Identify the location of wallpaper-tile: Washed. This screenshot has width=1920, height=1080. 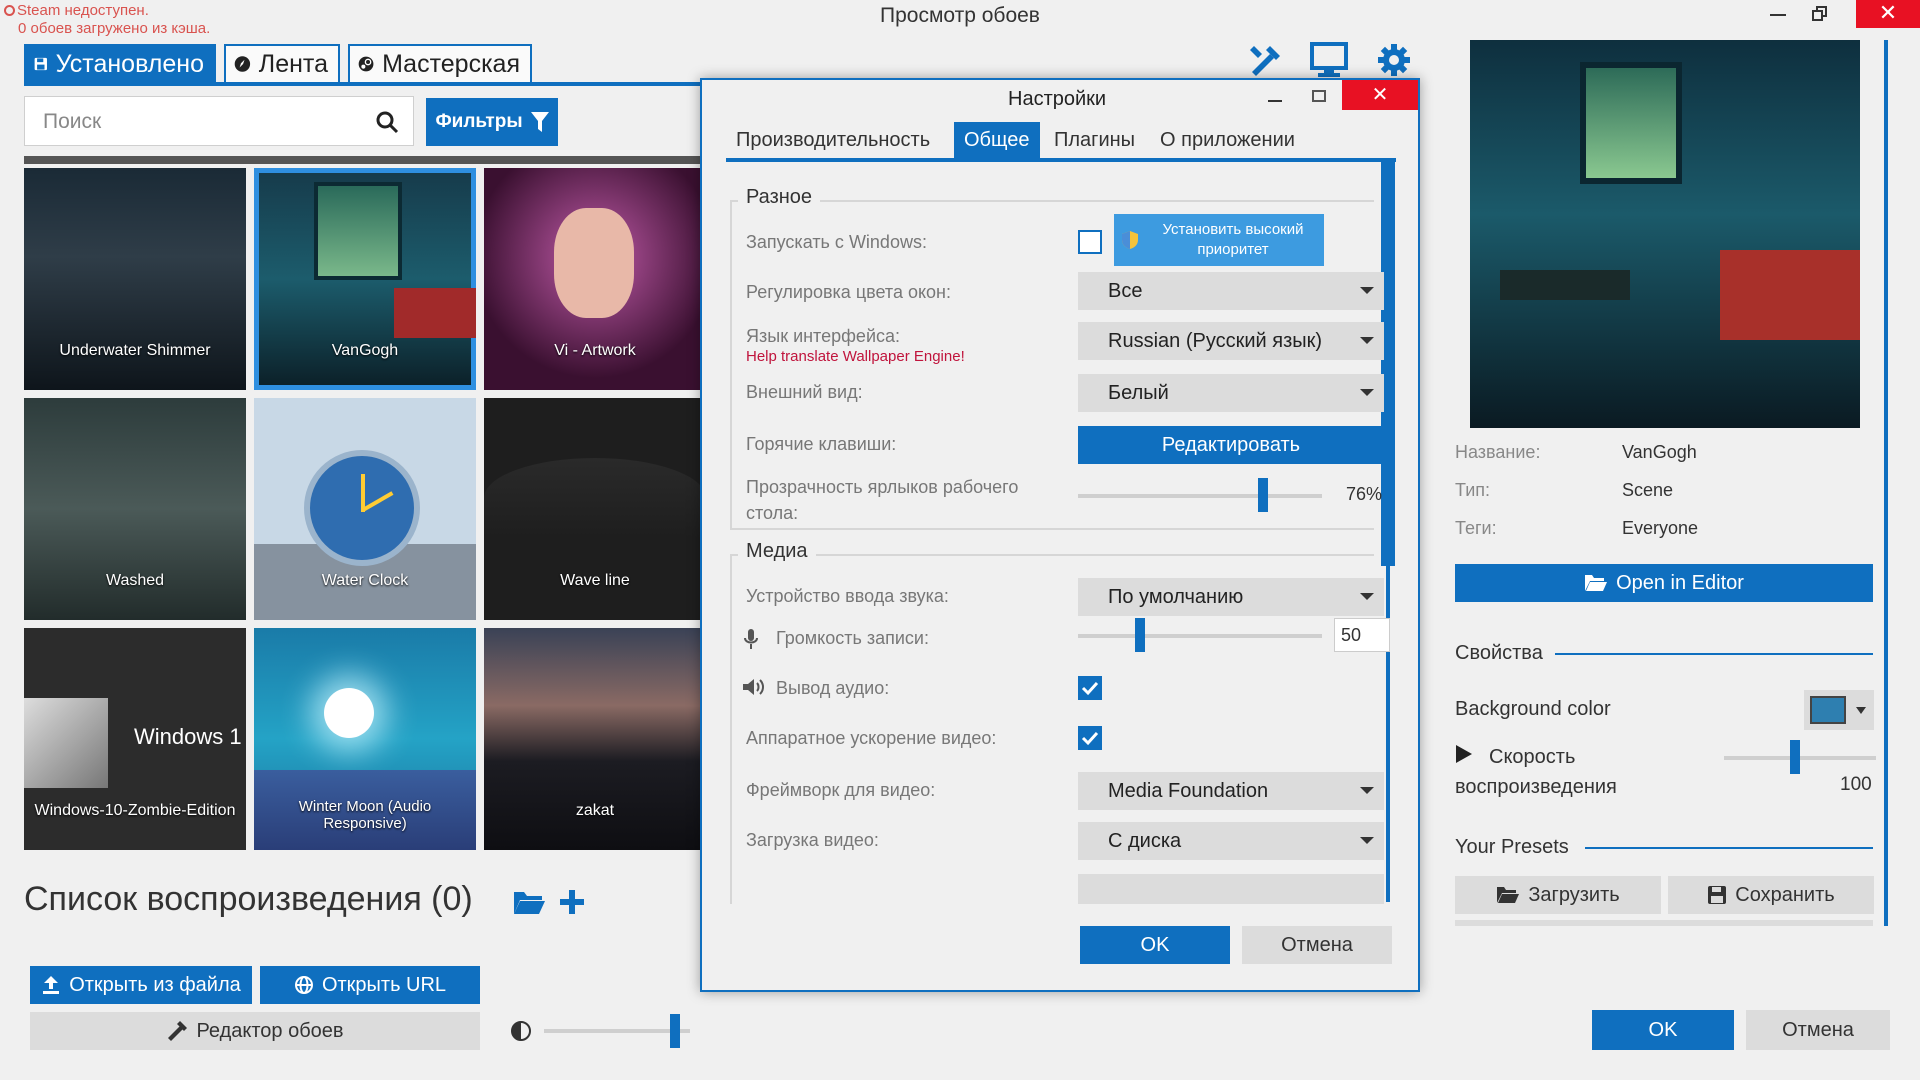
(135, 509).